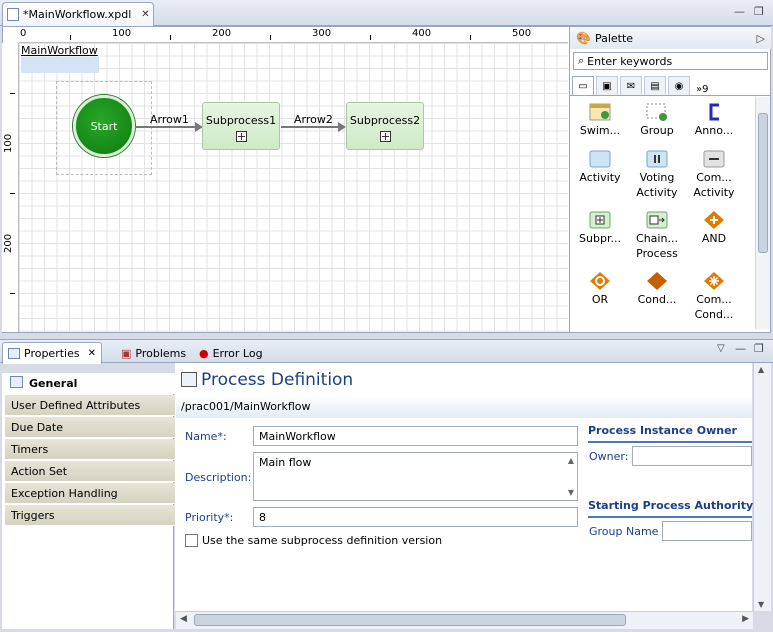  I want to click on search-icon: ⌕, so click(581, 60).